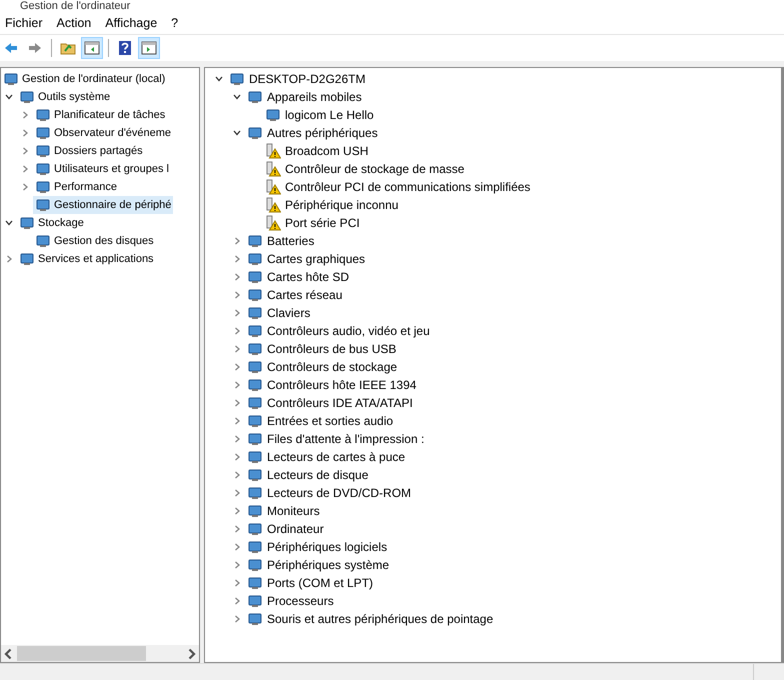 The height and width of the screenshot is (680, 784). Describe the element at coordinates (75, 6) in the screenshot. I see `window-title: Gestion de l'ordinateur` at that location.